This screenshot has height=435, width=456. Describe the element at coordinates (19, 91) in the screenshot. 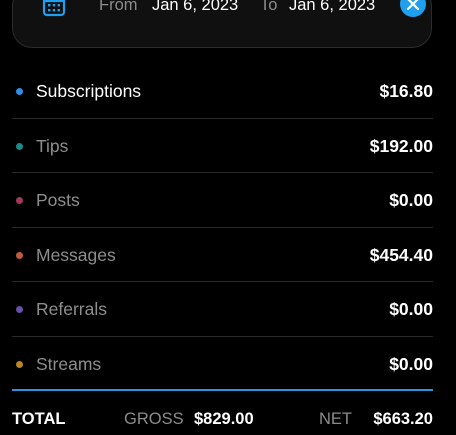

I see `subscriptions-dot-icon` at that location.